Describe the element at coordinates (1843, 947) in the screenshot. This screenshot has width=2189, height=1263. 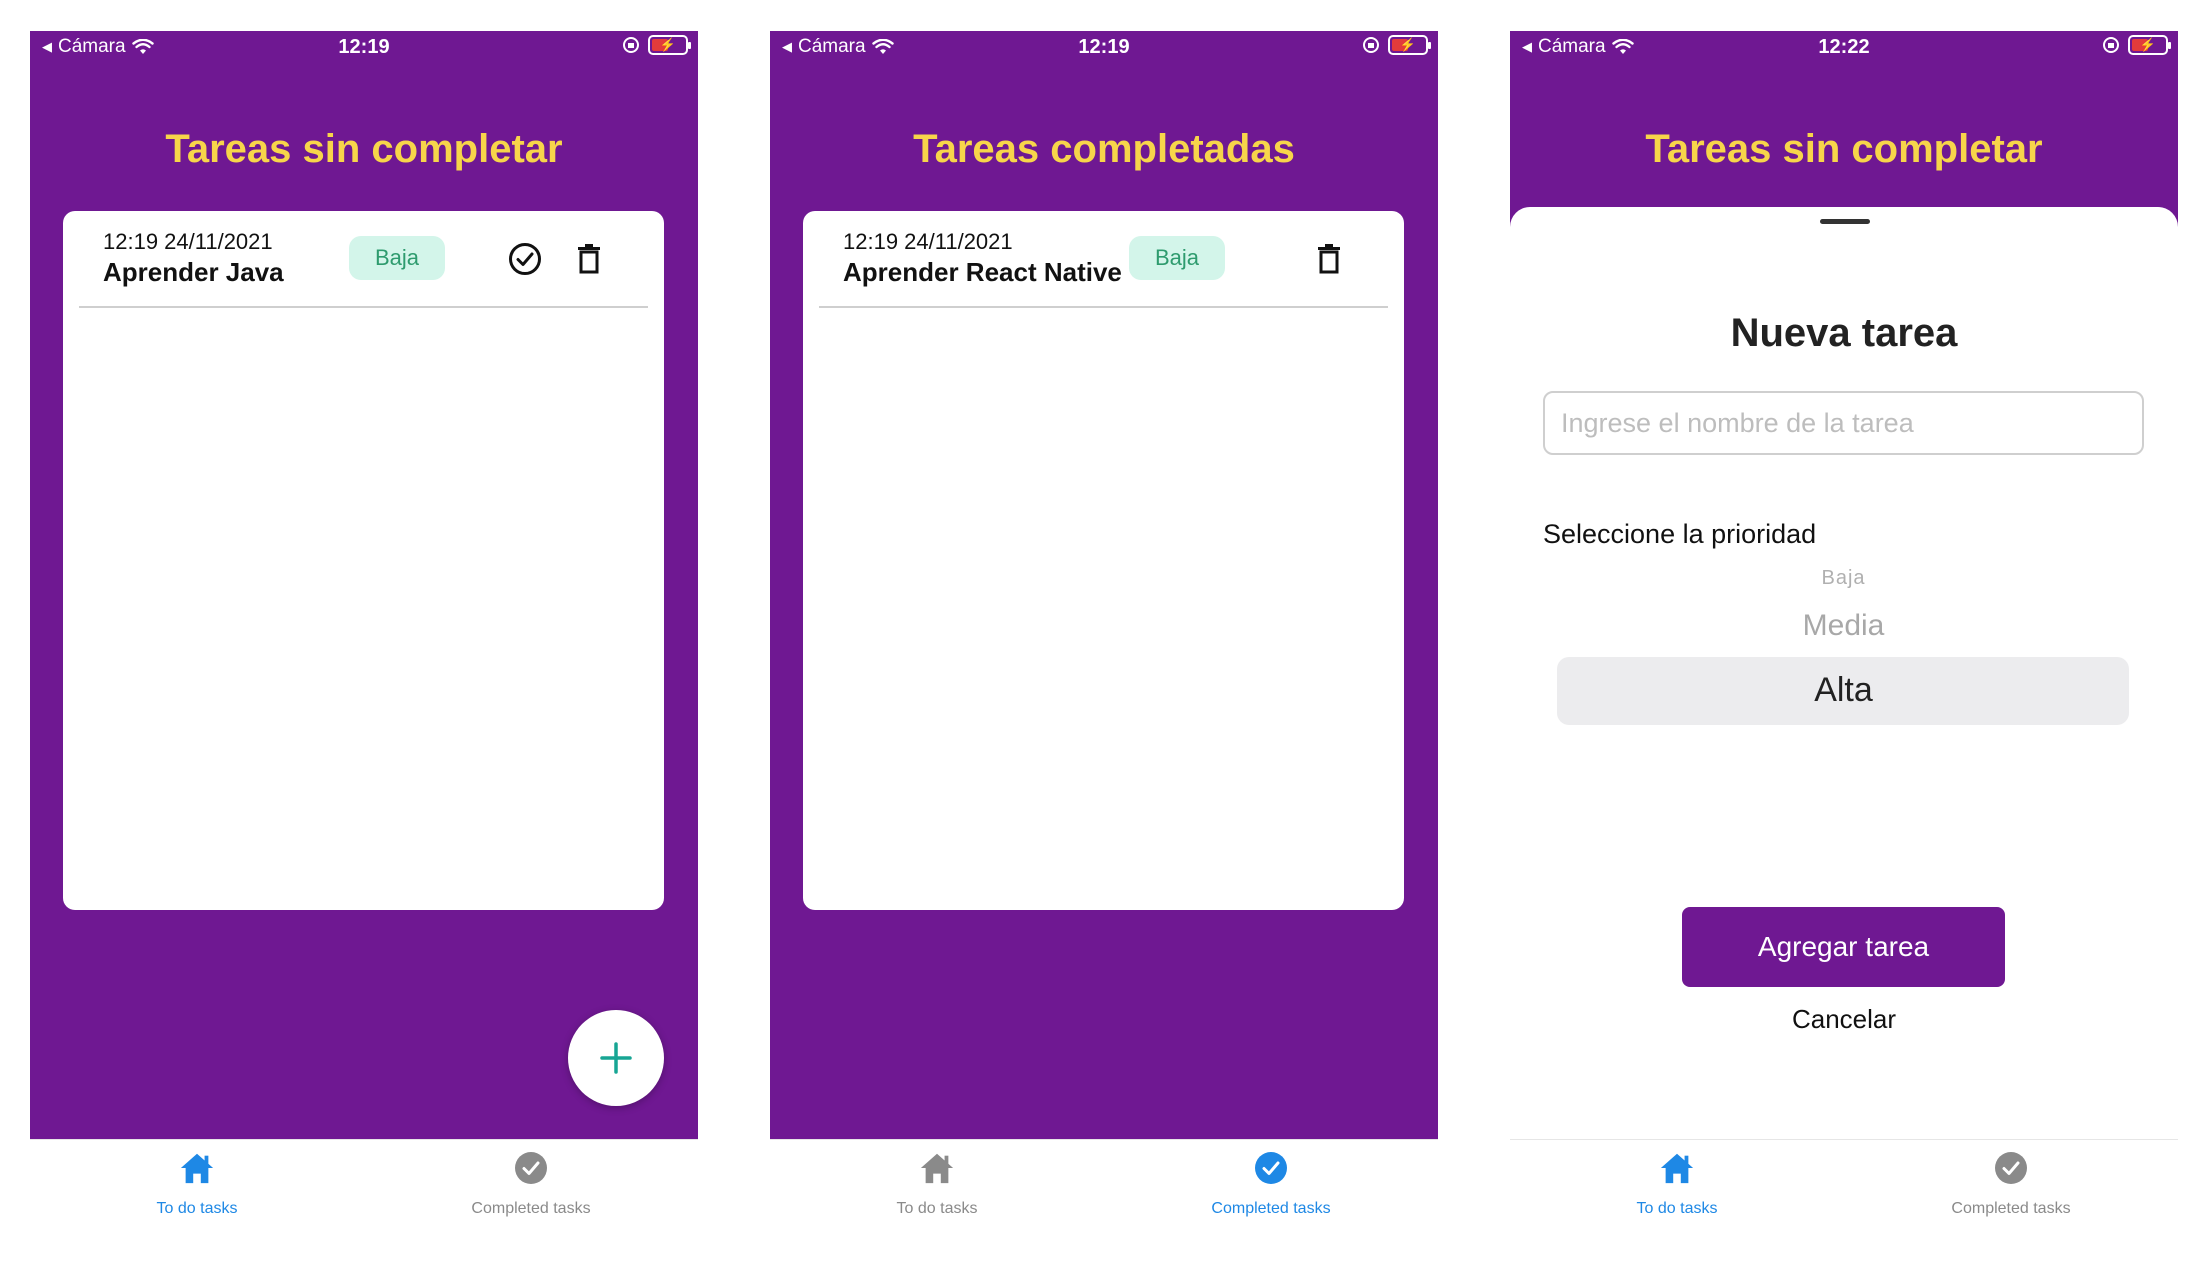
I see `add-task-submit-button: Agregar tarea` at that location.